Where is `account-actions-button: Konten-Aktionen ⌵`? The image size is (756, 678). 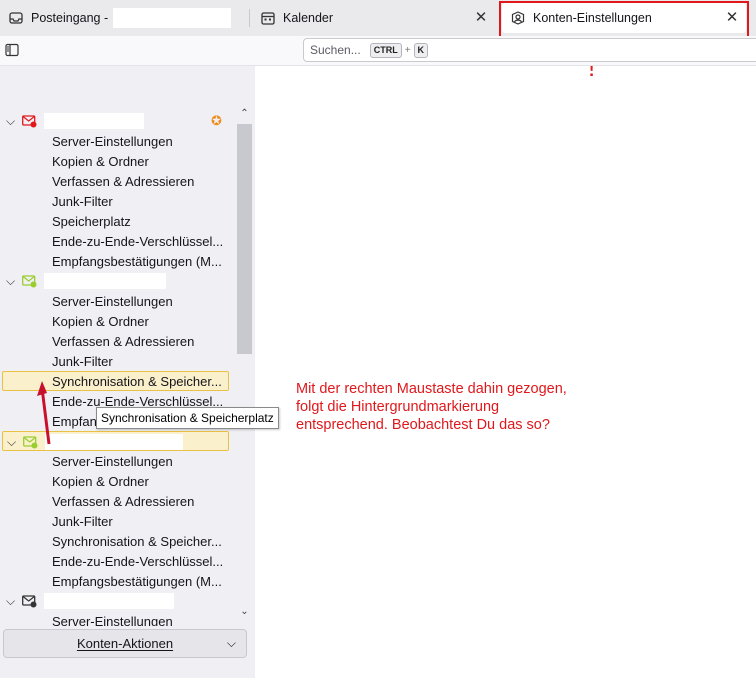
account-actions-button: Konten-Aktionen ⌵ is located at coordinates (125, 643).